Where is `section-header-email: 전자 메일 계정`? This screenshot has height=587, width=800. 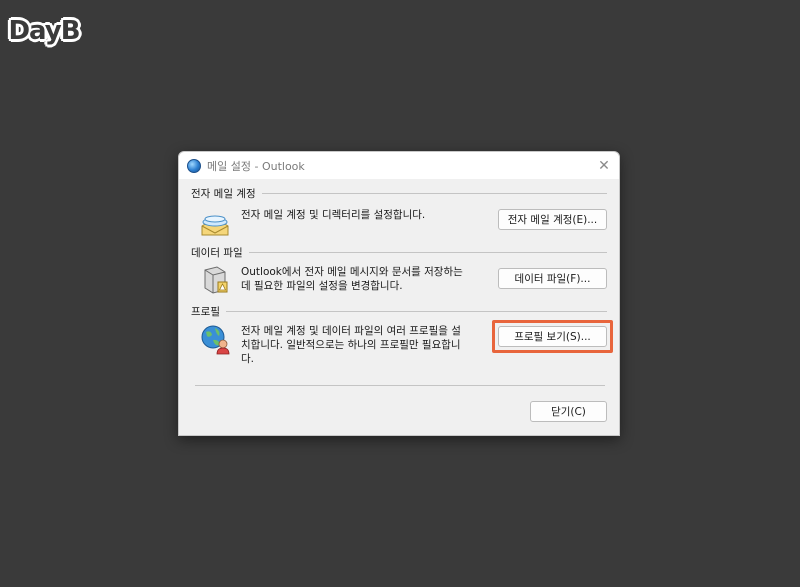 section-header-email: 전자 메일 계정 is located at coordinates (399, 193).